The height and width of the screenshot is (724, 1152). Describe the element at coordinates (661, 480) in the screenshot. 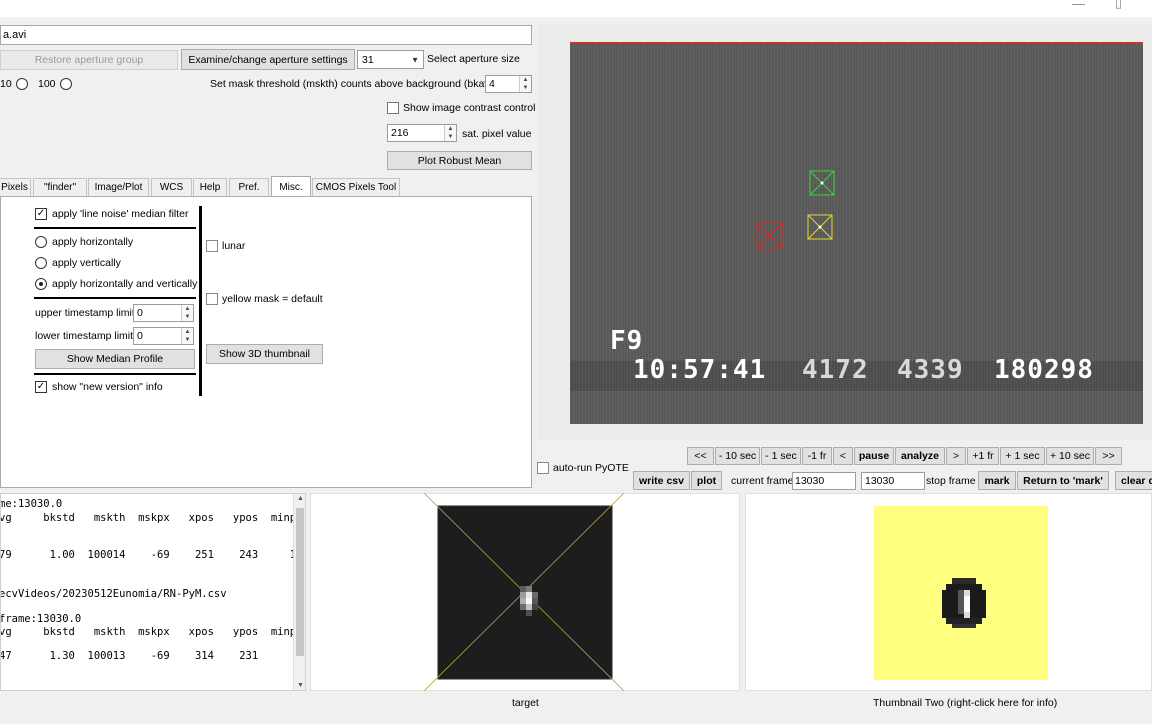

I see `write-csv-button: write csv` at that location.